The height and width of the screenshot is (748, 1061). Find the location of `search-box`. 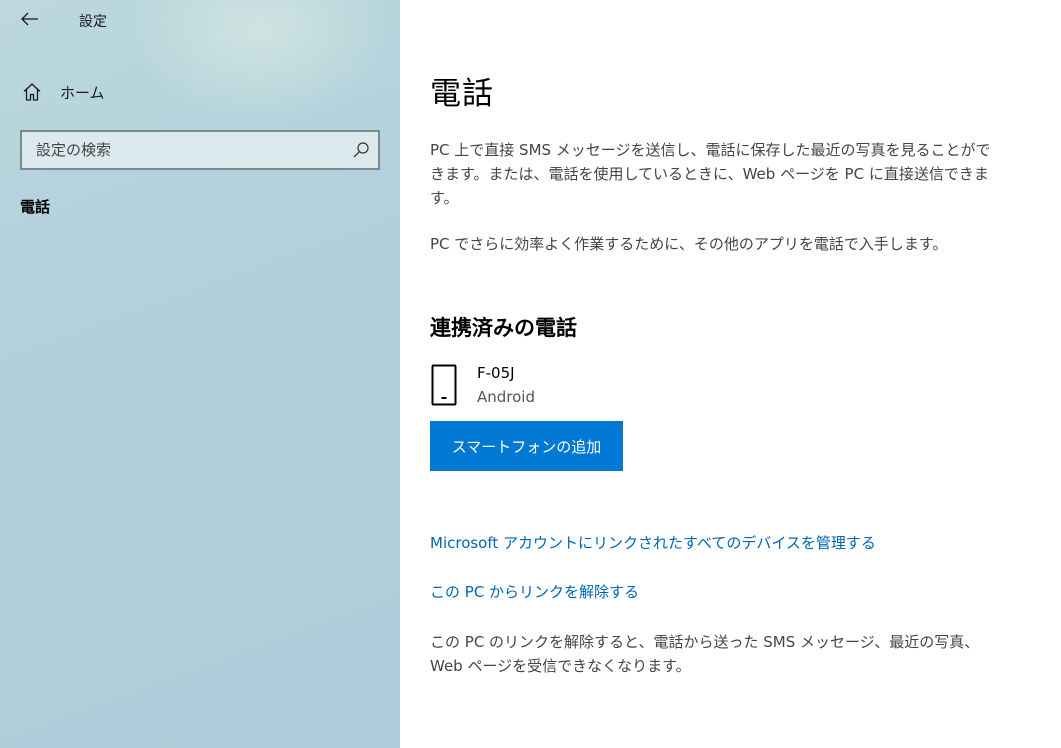

search-box is located at coordinates (200, 150).